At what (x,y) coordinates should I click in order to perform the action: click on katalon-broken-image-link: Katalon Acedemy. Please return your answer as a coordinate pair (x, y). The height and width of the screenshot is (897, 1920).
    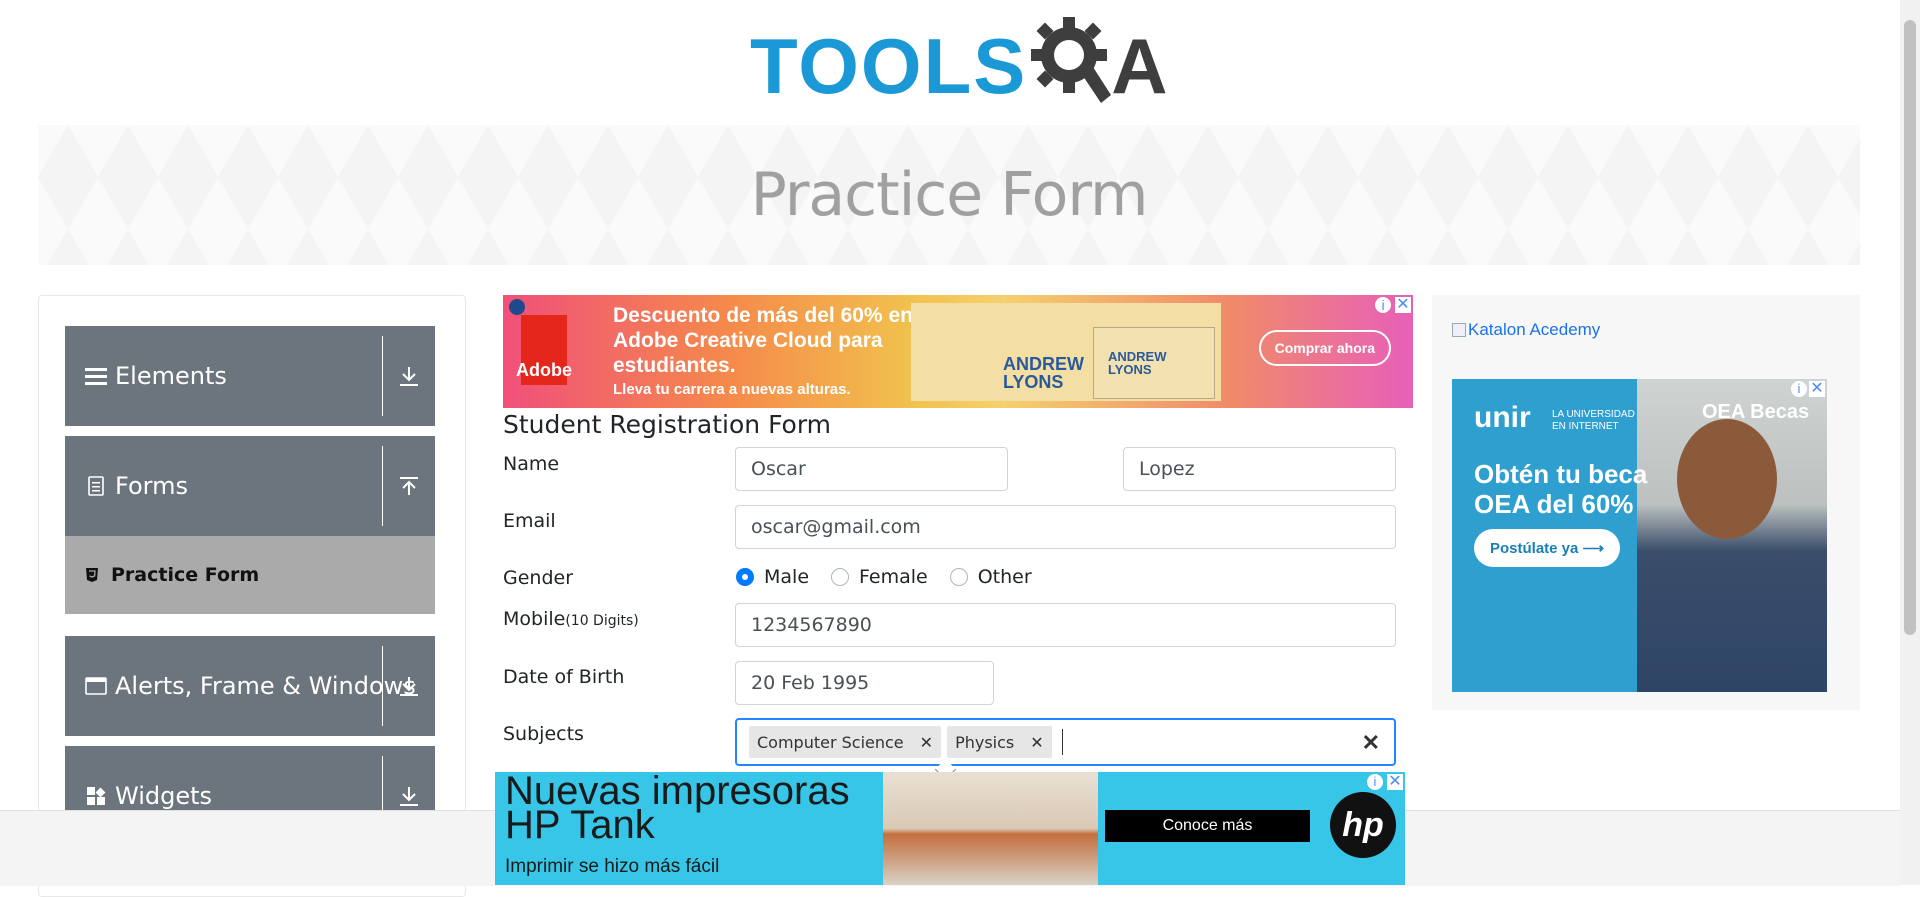
    Looking at the image, I should click on (1526, 330).